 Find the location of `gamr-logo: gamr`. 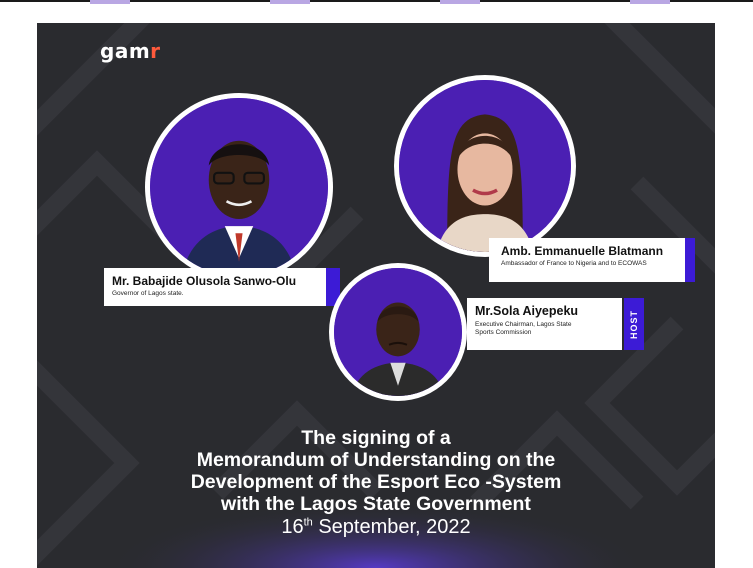

gamr-logo: gamr is located at coordinates (130, 51).